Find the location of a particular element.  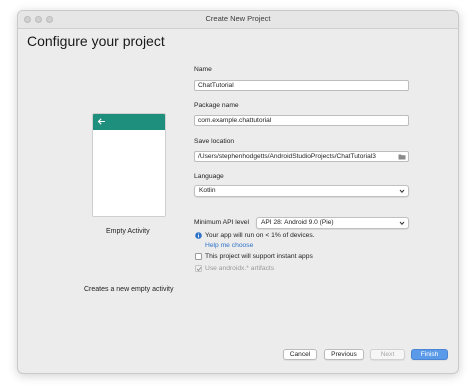

androidx-checkbox is located at coordinates (198, 268).